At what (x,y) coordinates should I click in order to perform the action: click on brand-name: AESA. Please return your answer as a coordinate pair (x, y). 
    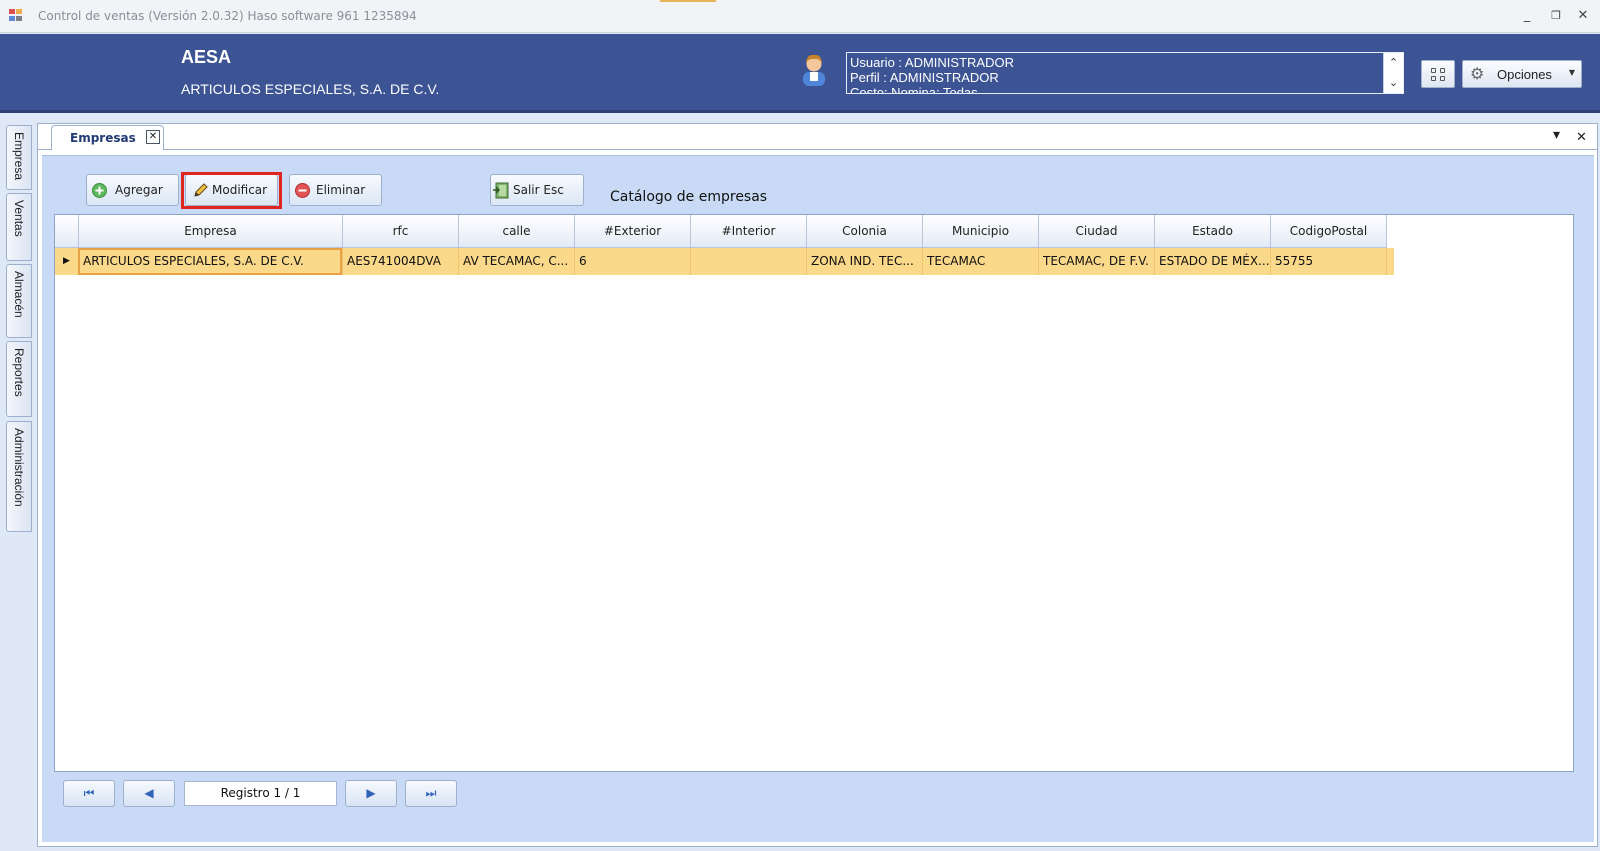
    Looking at the image, I should click on (206, 57).